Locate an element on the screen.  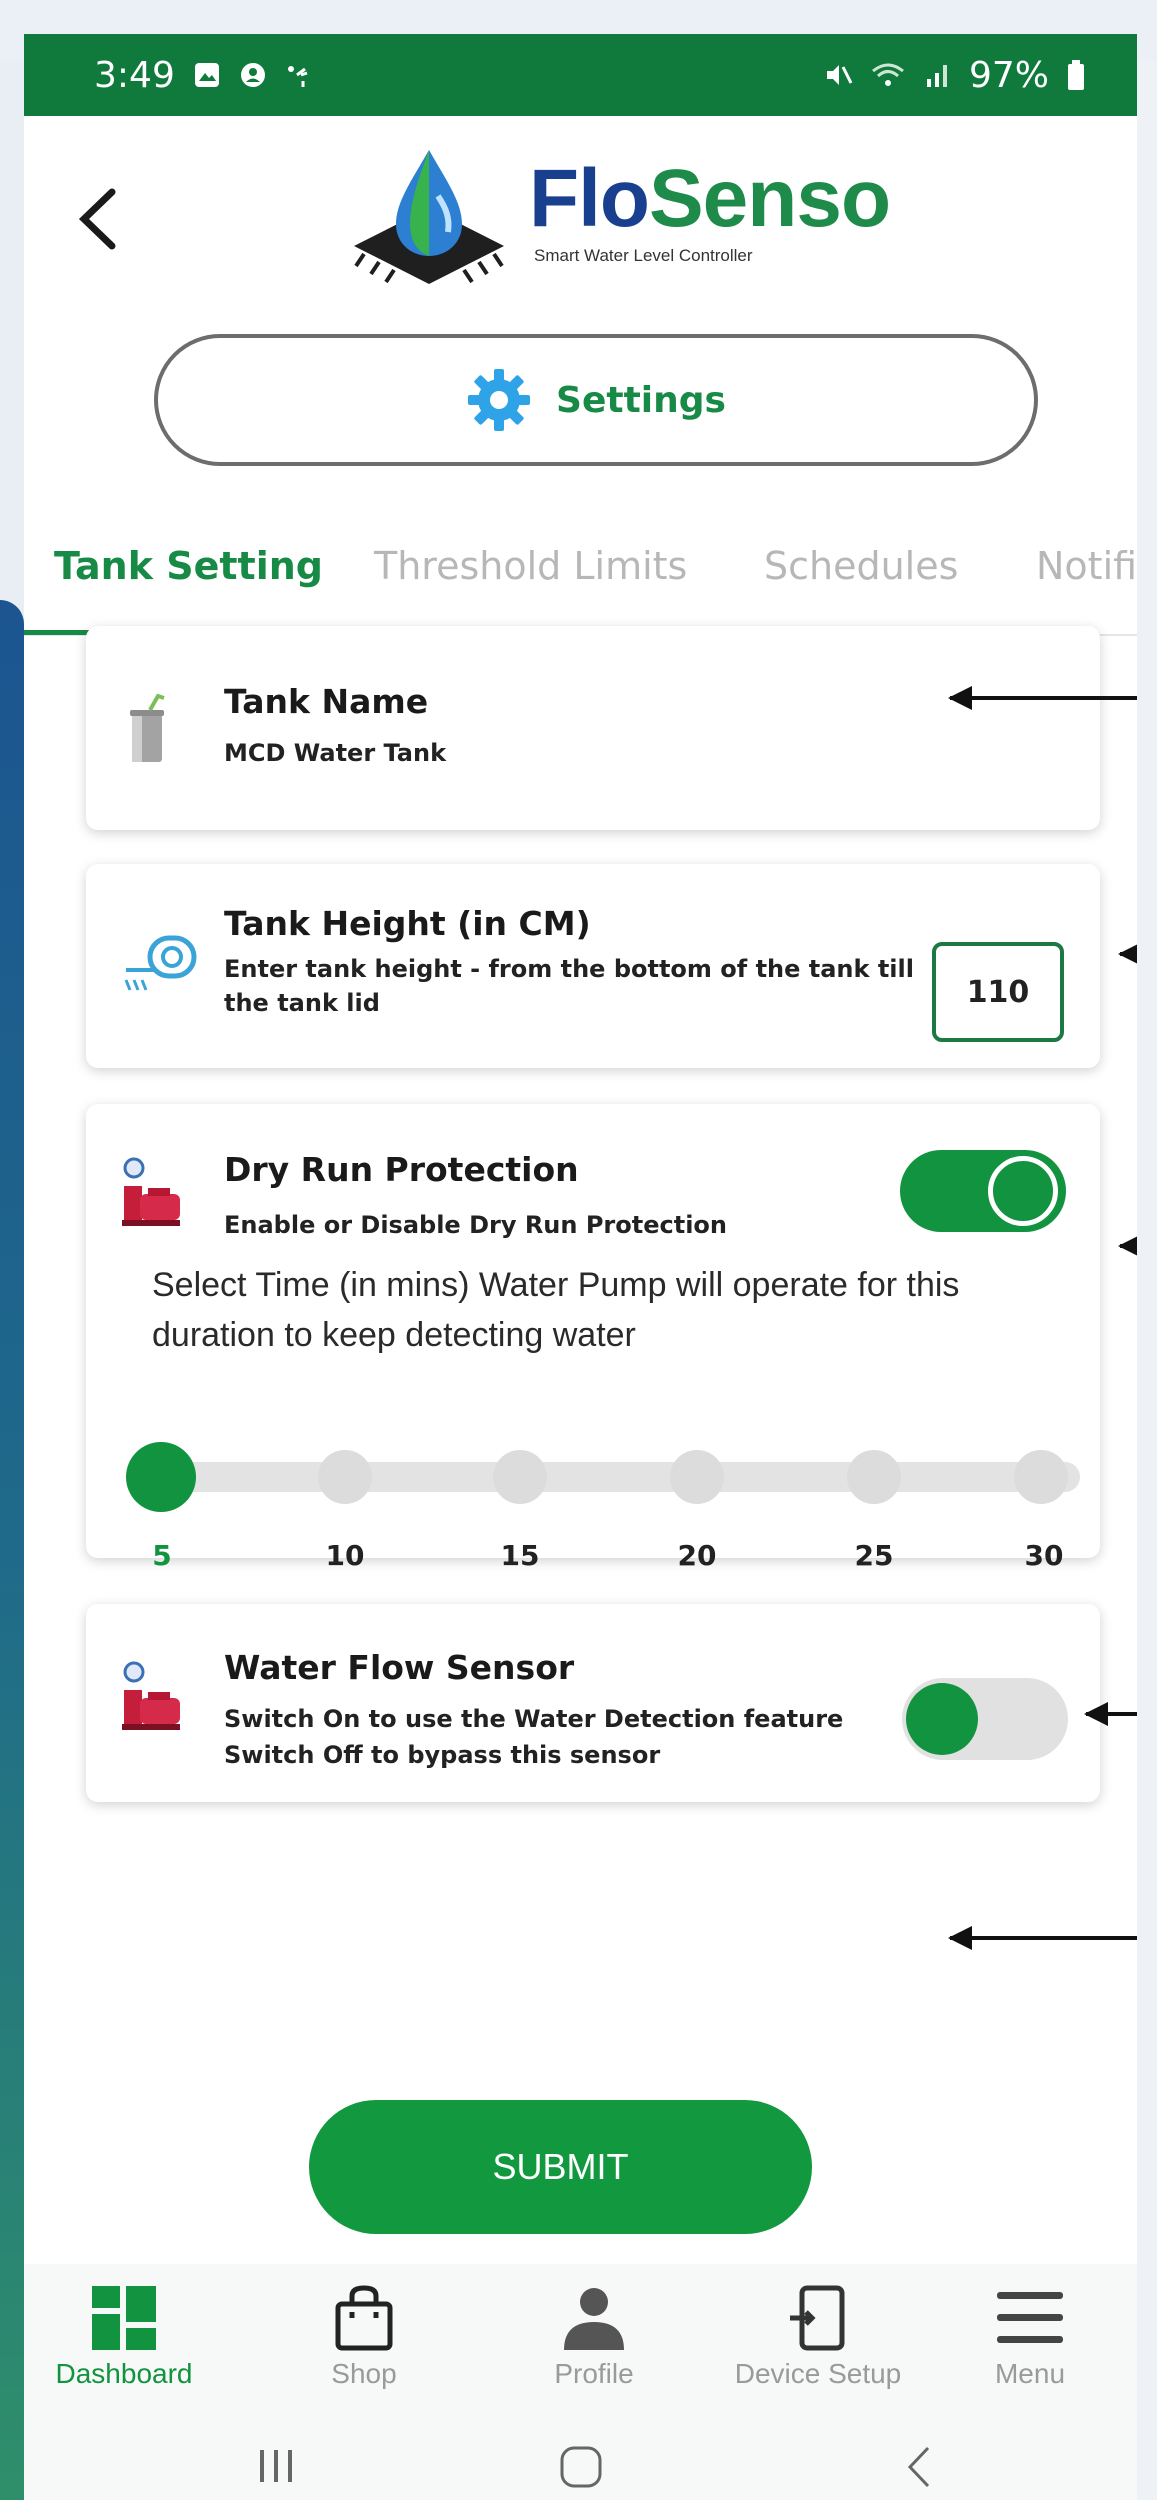
dry-run-subtitle: Enable or Disable Dry Run Protection is located at coordinates (475, 1225).